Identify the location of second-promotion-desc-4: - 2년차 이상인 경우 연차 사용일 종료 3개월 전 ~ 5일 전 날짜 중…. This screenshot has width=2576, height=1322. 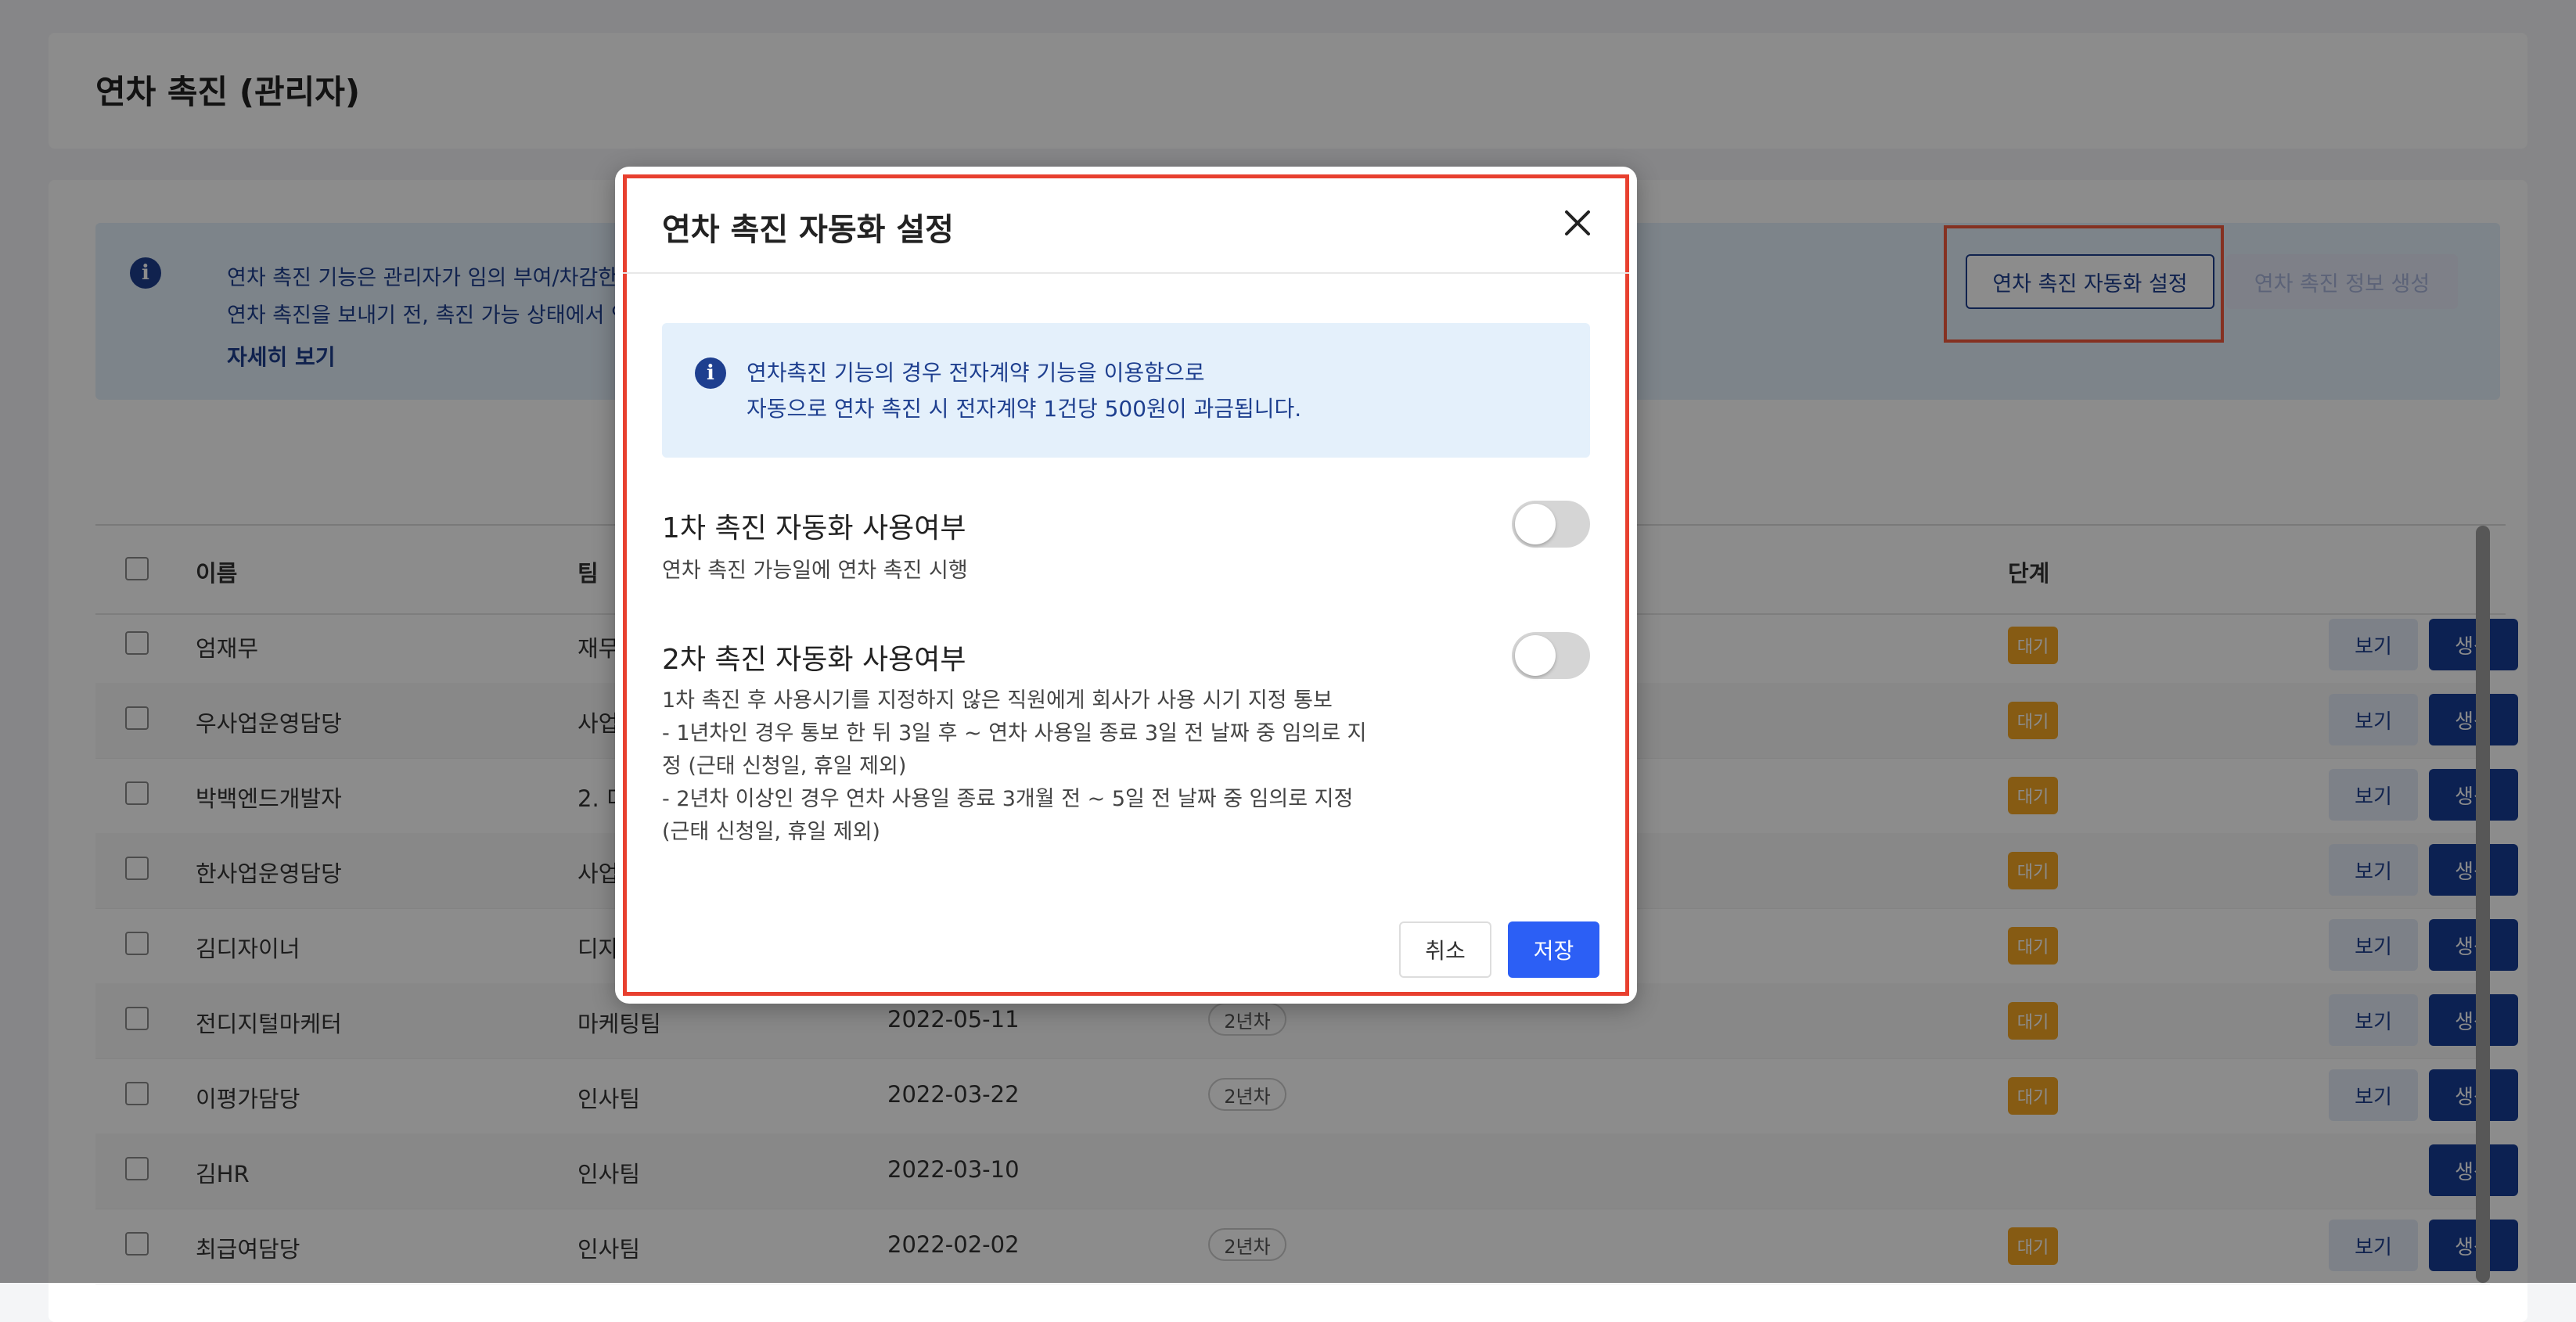
(1008, 799).